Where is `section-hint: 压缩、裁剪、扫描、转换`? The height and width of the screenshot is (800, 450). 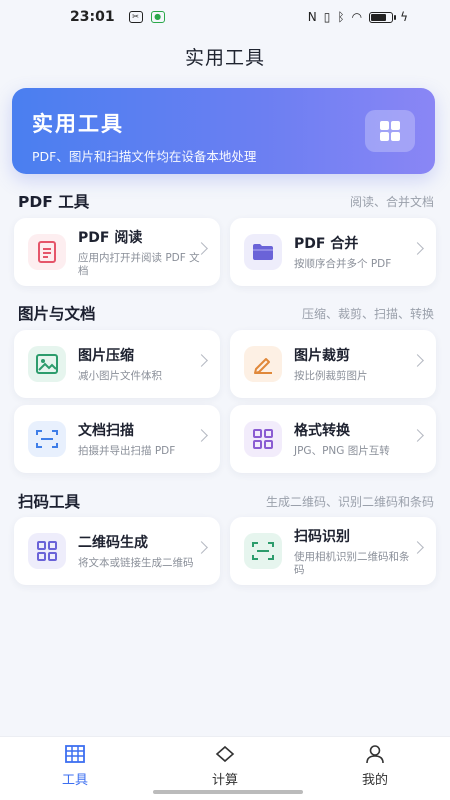 section-hint: 压缩、裁剪、扫描、转换 is located at coordinates (367, 313).